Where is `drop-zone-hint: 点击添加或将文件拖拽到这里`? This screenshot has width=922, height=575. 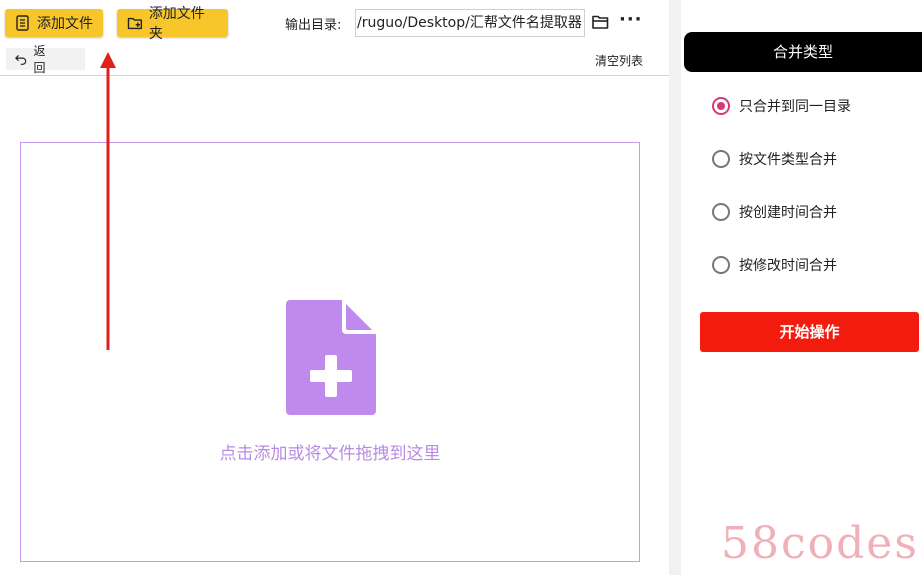
drop-zone-hint: 点击添加或将文件拖拽到这里 is located at coordinates (330, 454).